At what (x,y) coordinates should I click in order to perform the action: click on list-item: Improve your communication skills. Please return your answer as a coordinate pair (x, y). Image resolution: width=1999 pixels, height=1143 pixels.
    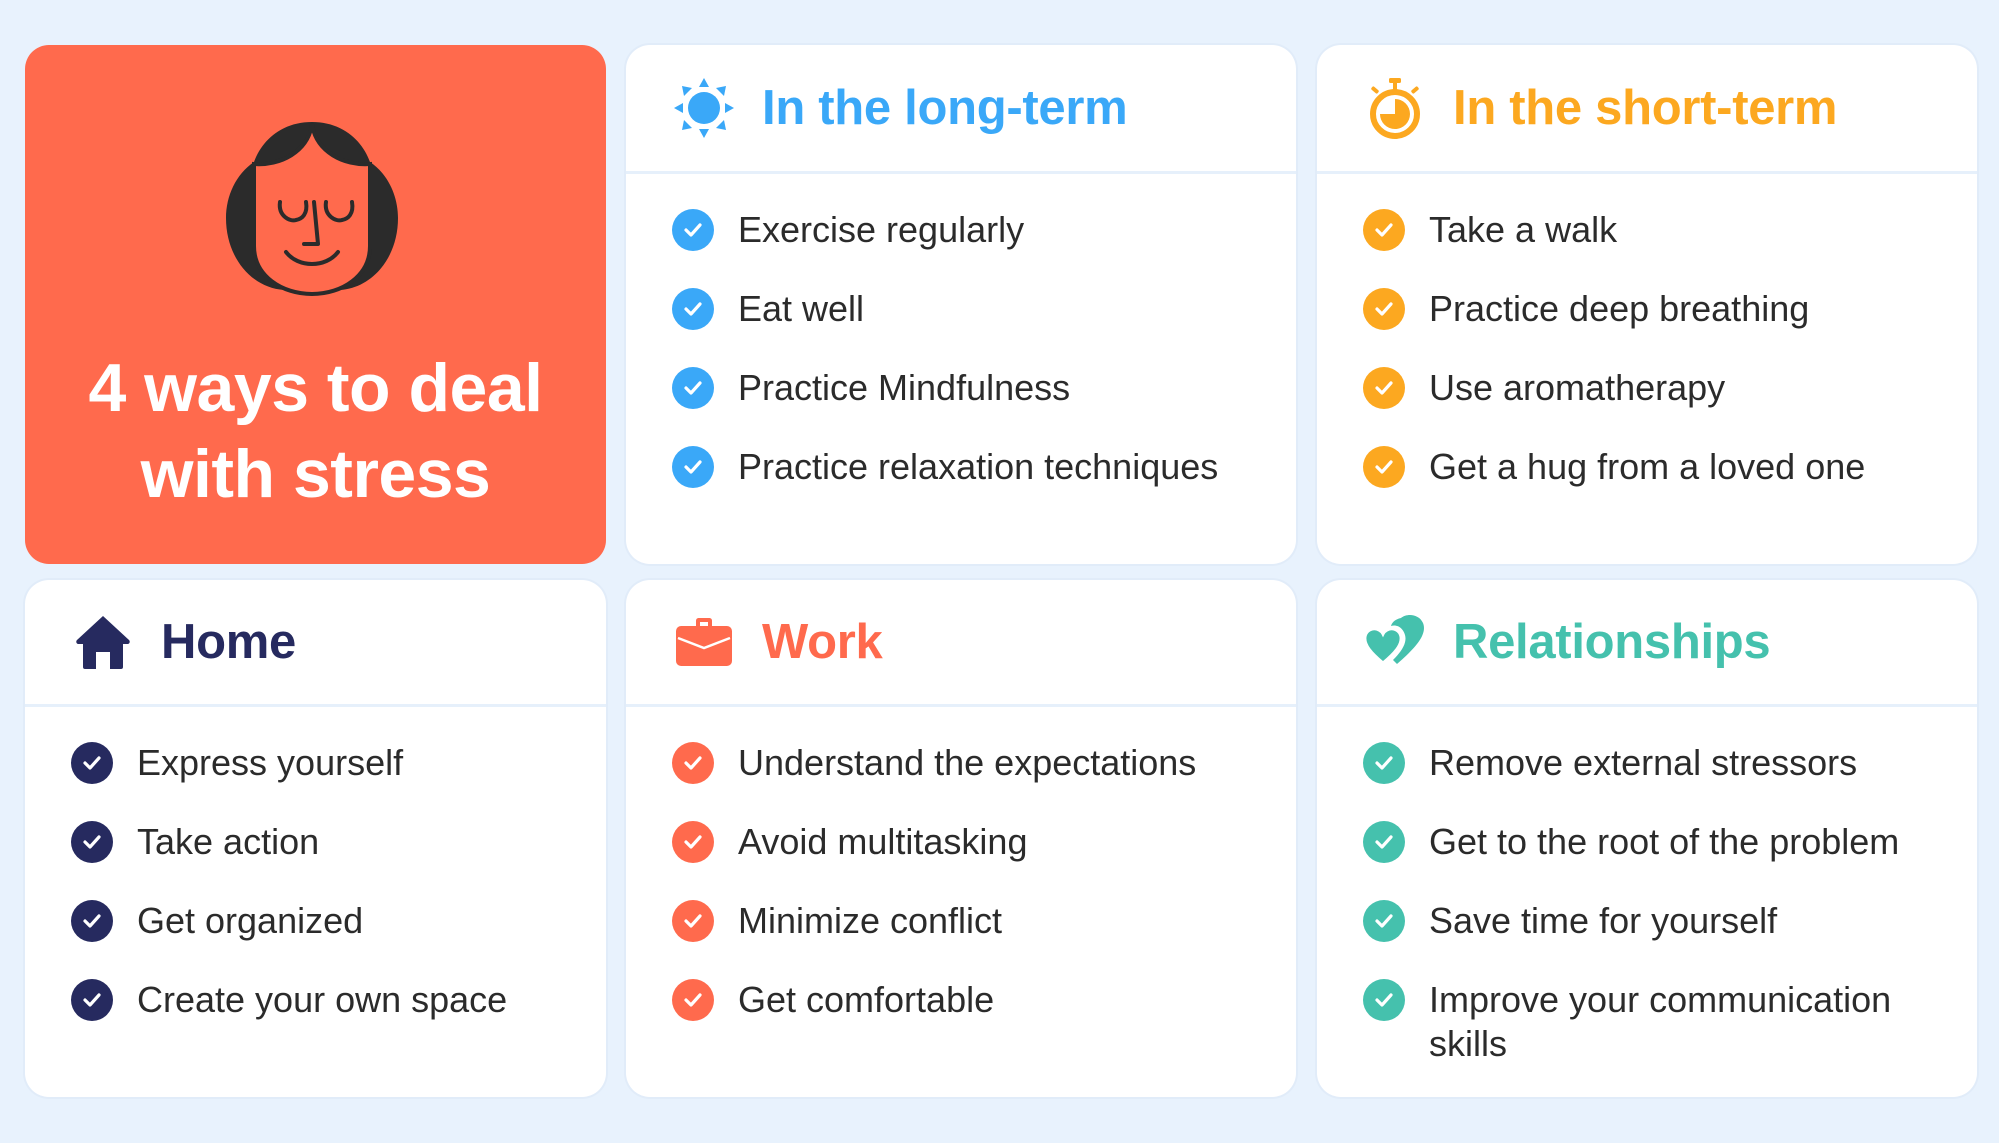
    Looking at the image, I should click on (1663, 1022).